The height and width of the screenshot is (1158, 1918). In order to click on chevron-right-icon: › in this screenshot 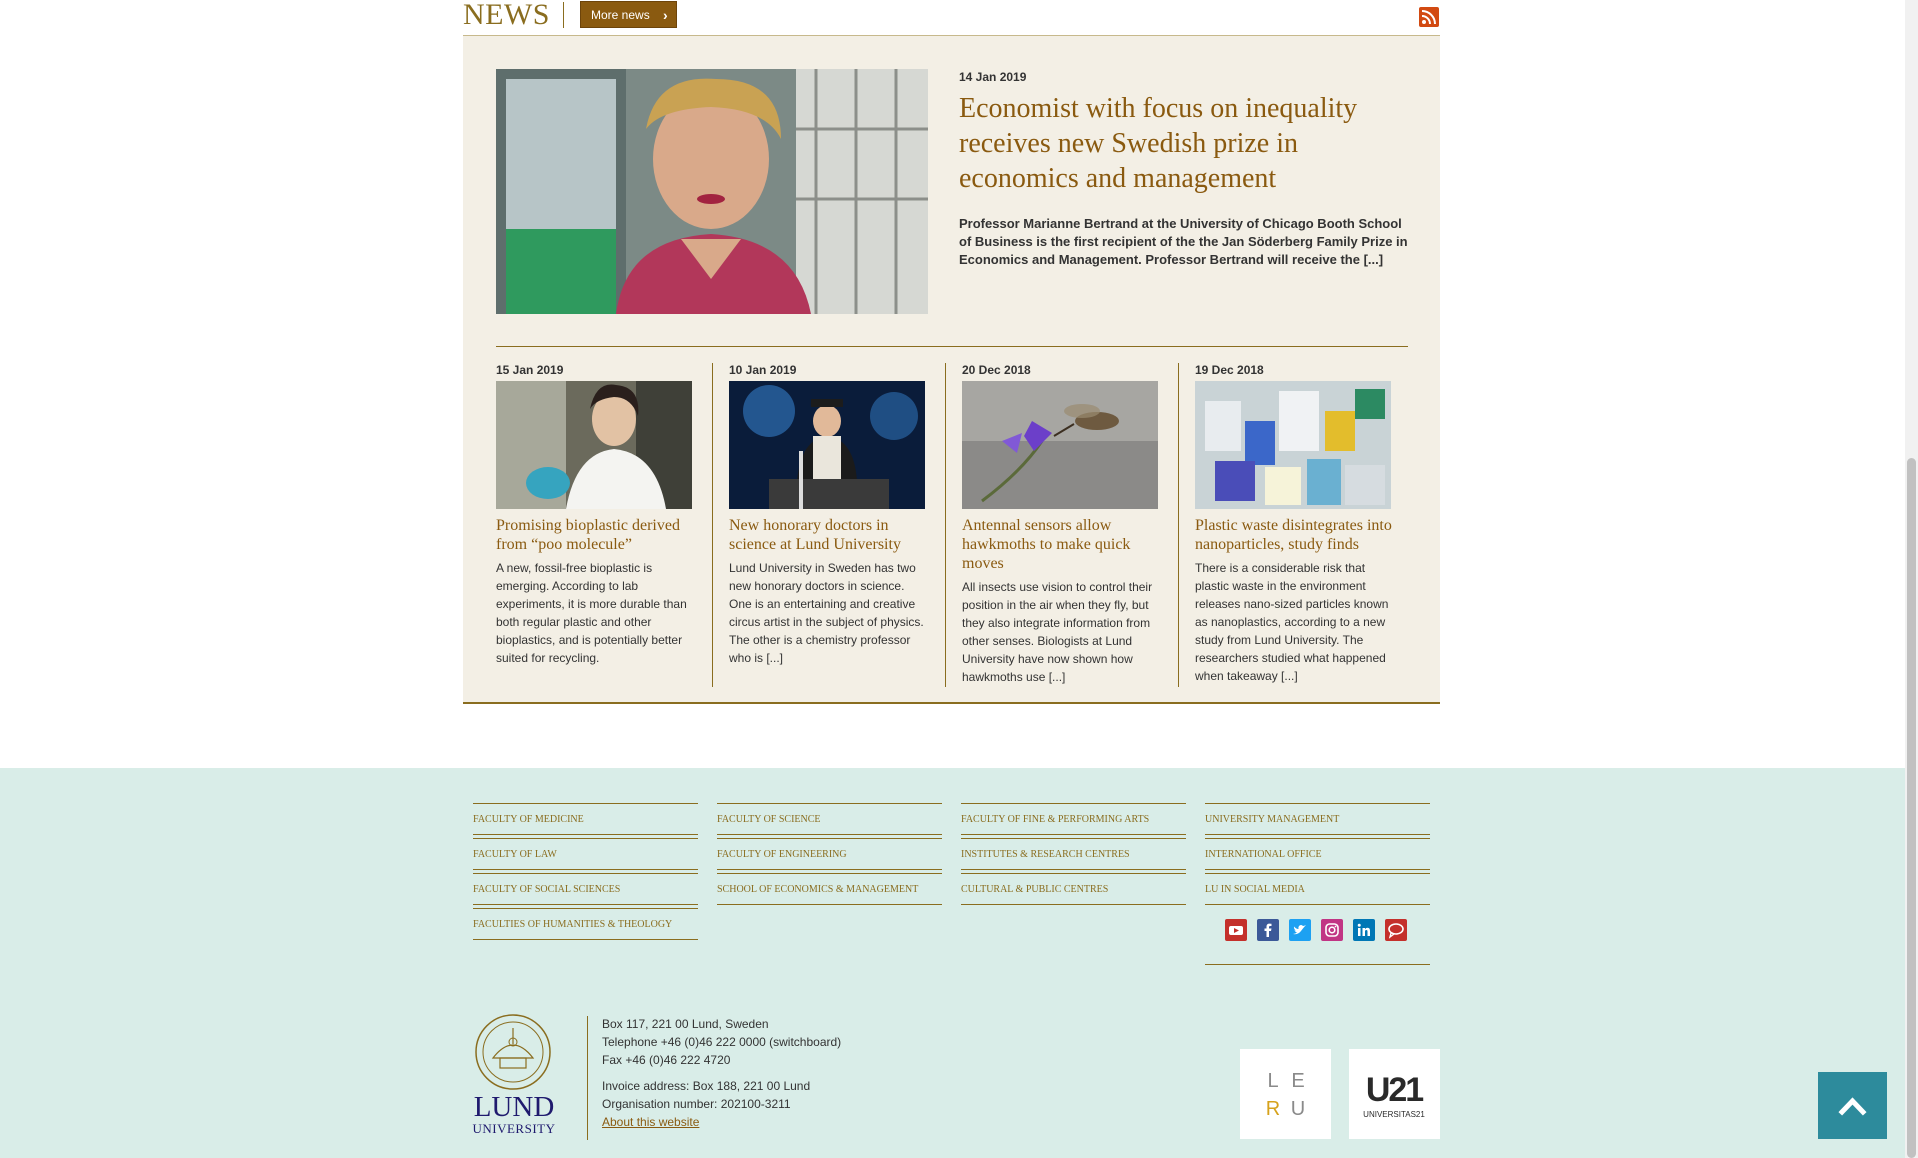, I will do `click(665, 15)`.